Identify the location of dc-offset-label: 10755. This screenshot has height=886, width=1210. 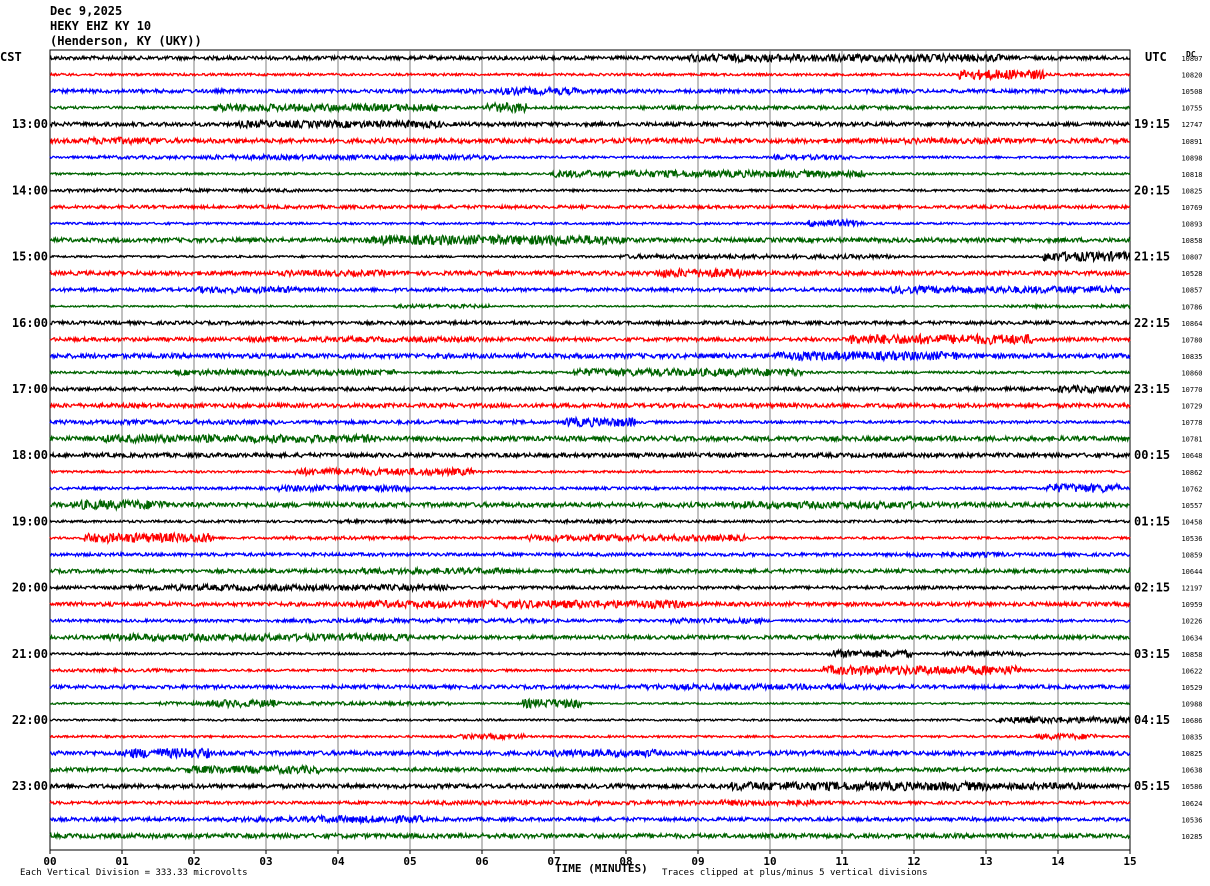
(1191, 109).